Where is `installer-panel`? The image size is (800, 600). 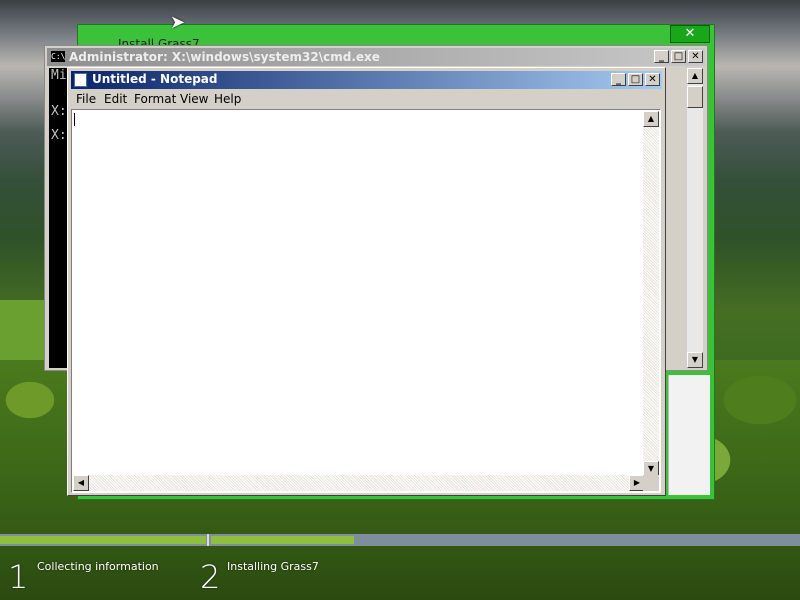
installer-panel is located at coordinates (689, 435).